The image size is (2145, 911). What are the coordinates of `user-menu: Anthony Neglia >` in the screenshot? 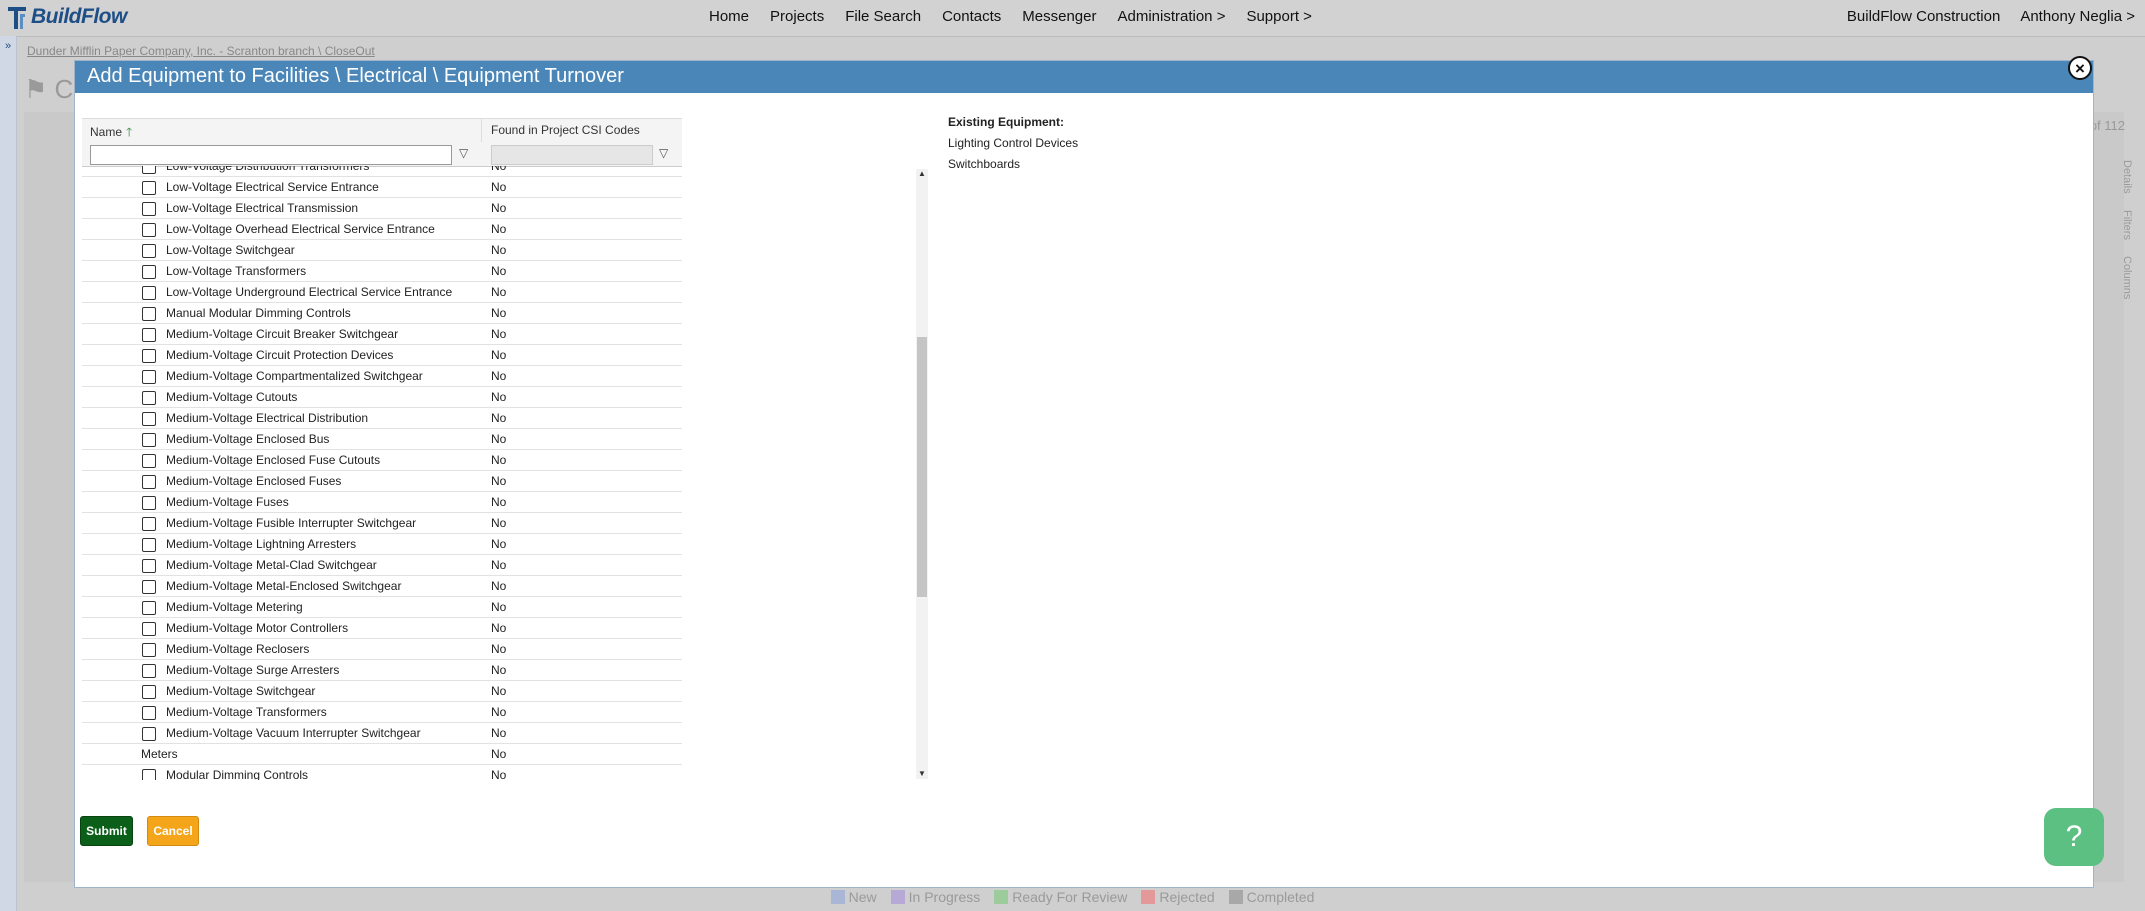 It's located at (2077, 16).